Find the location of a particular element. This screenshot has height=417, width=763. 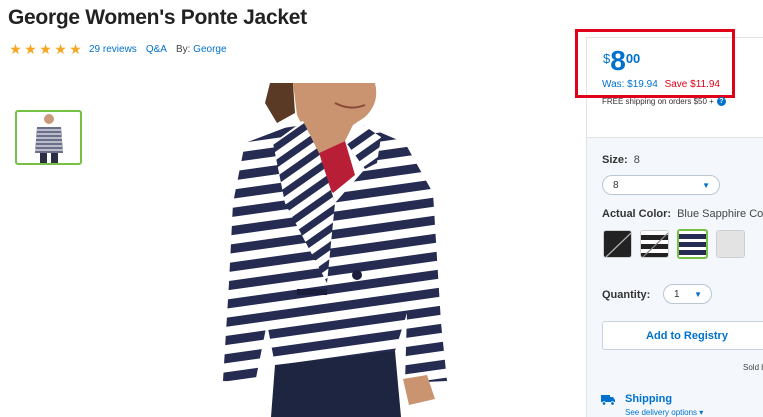

color-swatch-black is located at coordinates (617, 244).